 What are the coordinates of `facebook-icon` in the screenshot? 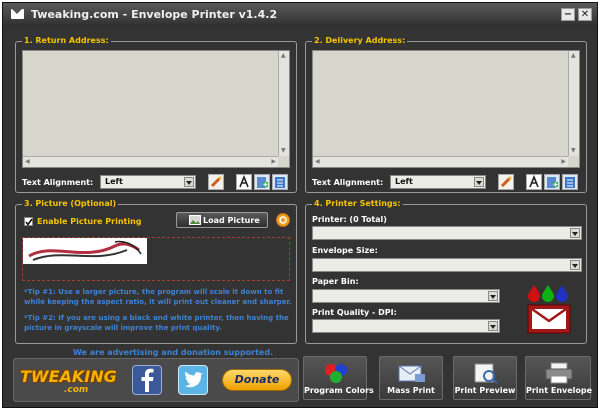 It's located at (147, 380).